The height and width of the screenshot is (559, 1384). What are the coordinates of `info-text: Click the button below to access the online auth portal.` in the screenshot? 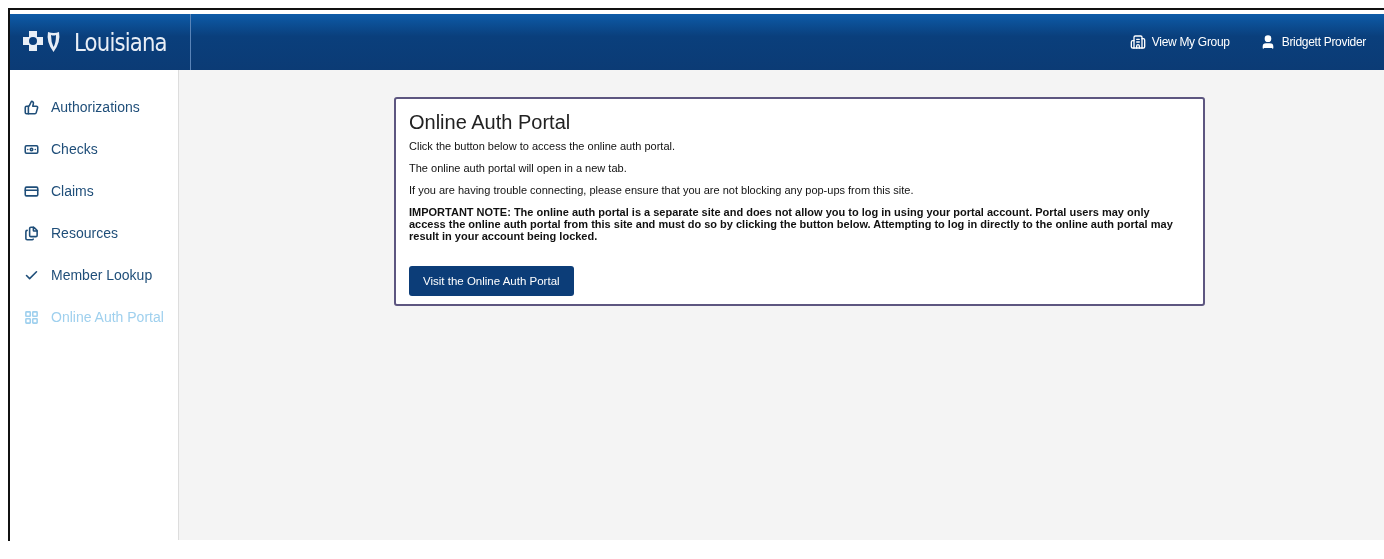 It's located at (542, 146).